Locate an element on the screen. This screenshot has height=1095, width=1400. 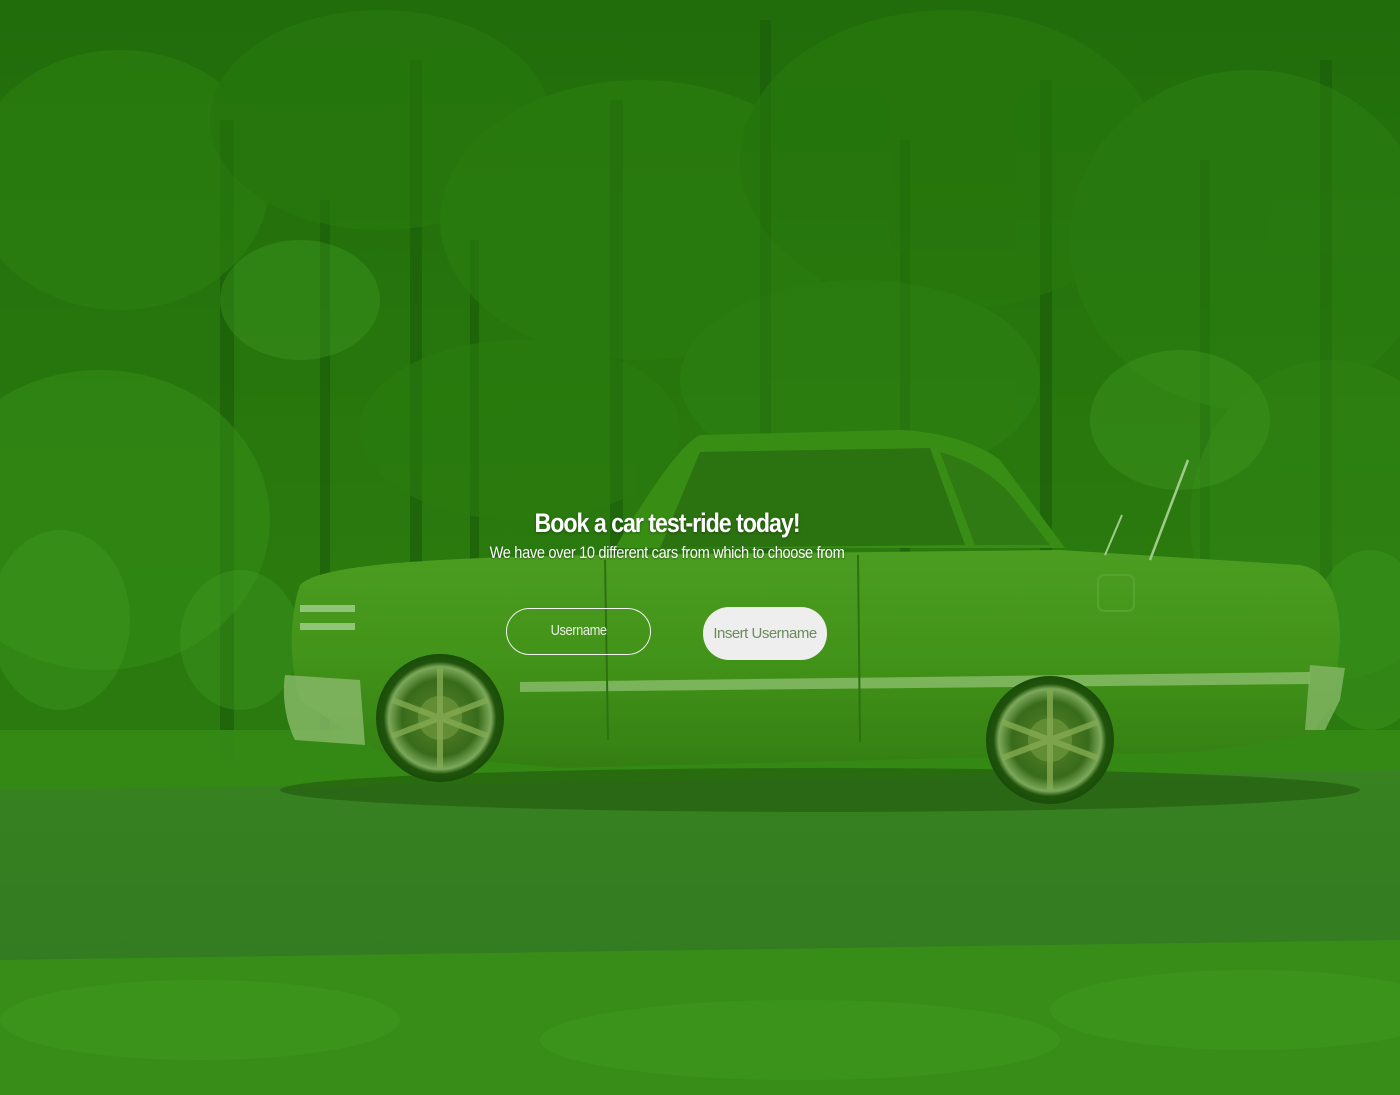
username-label-text: Username is located at coordinates (578, 630).